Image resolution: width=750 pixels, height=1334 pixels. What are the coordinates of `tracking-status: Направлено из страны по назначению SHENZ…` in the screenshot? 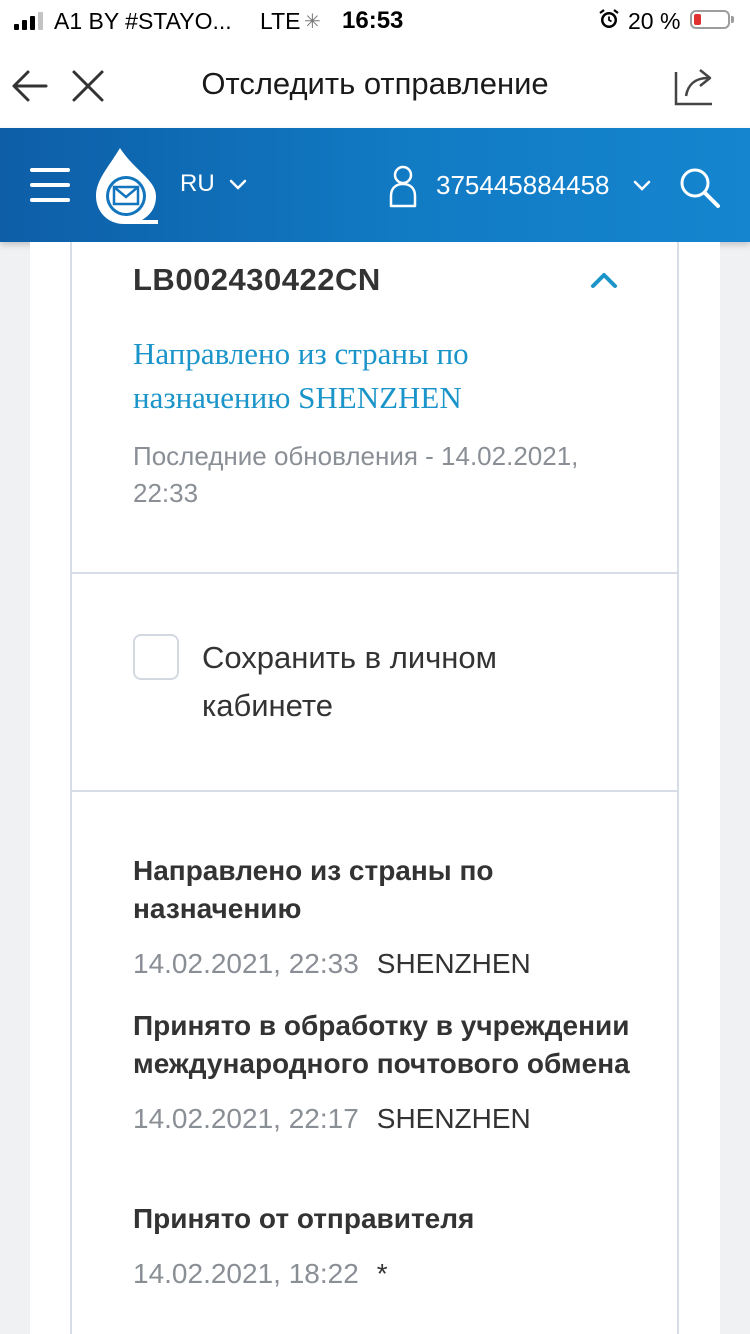 It's located at (301, 375).